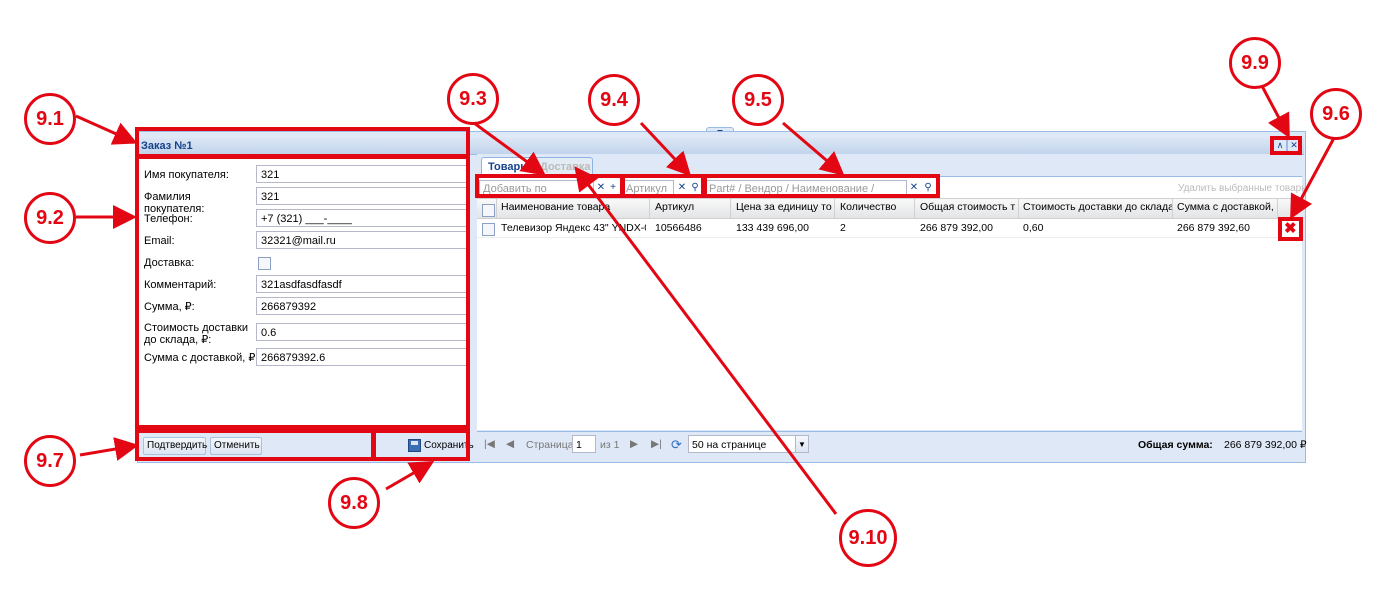  What do you see at coordinates (50, 461) in the screenshot?
I see `annotation-label-9-7: 9.7` at bounding box center [50, 461].